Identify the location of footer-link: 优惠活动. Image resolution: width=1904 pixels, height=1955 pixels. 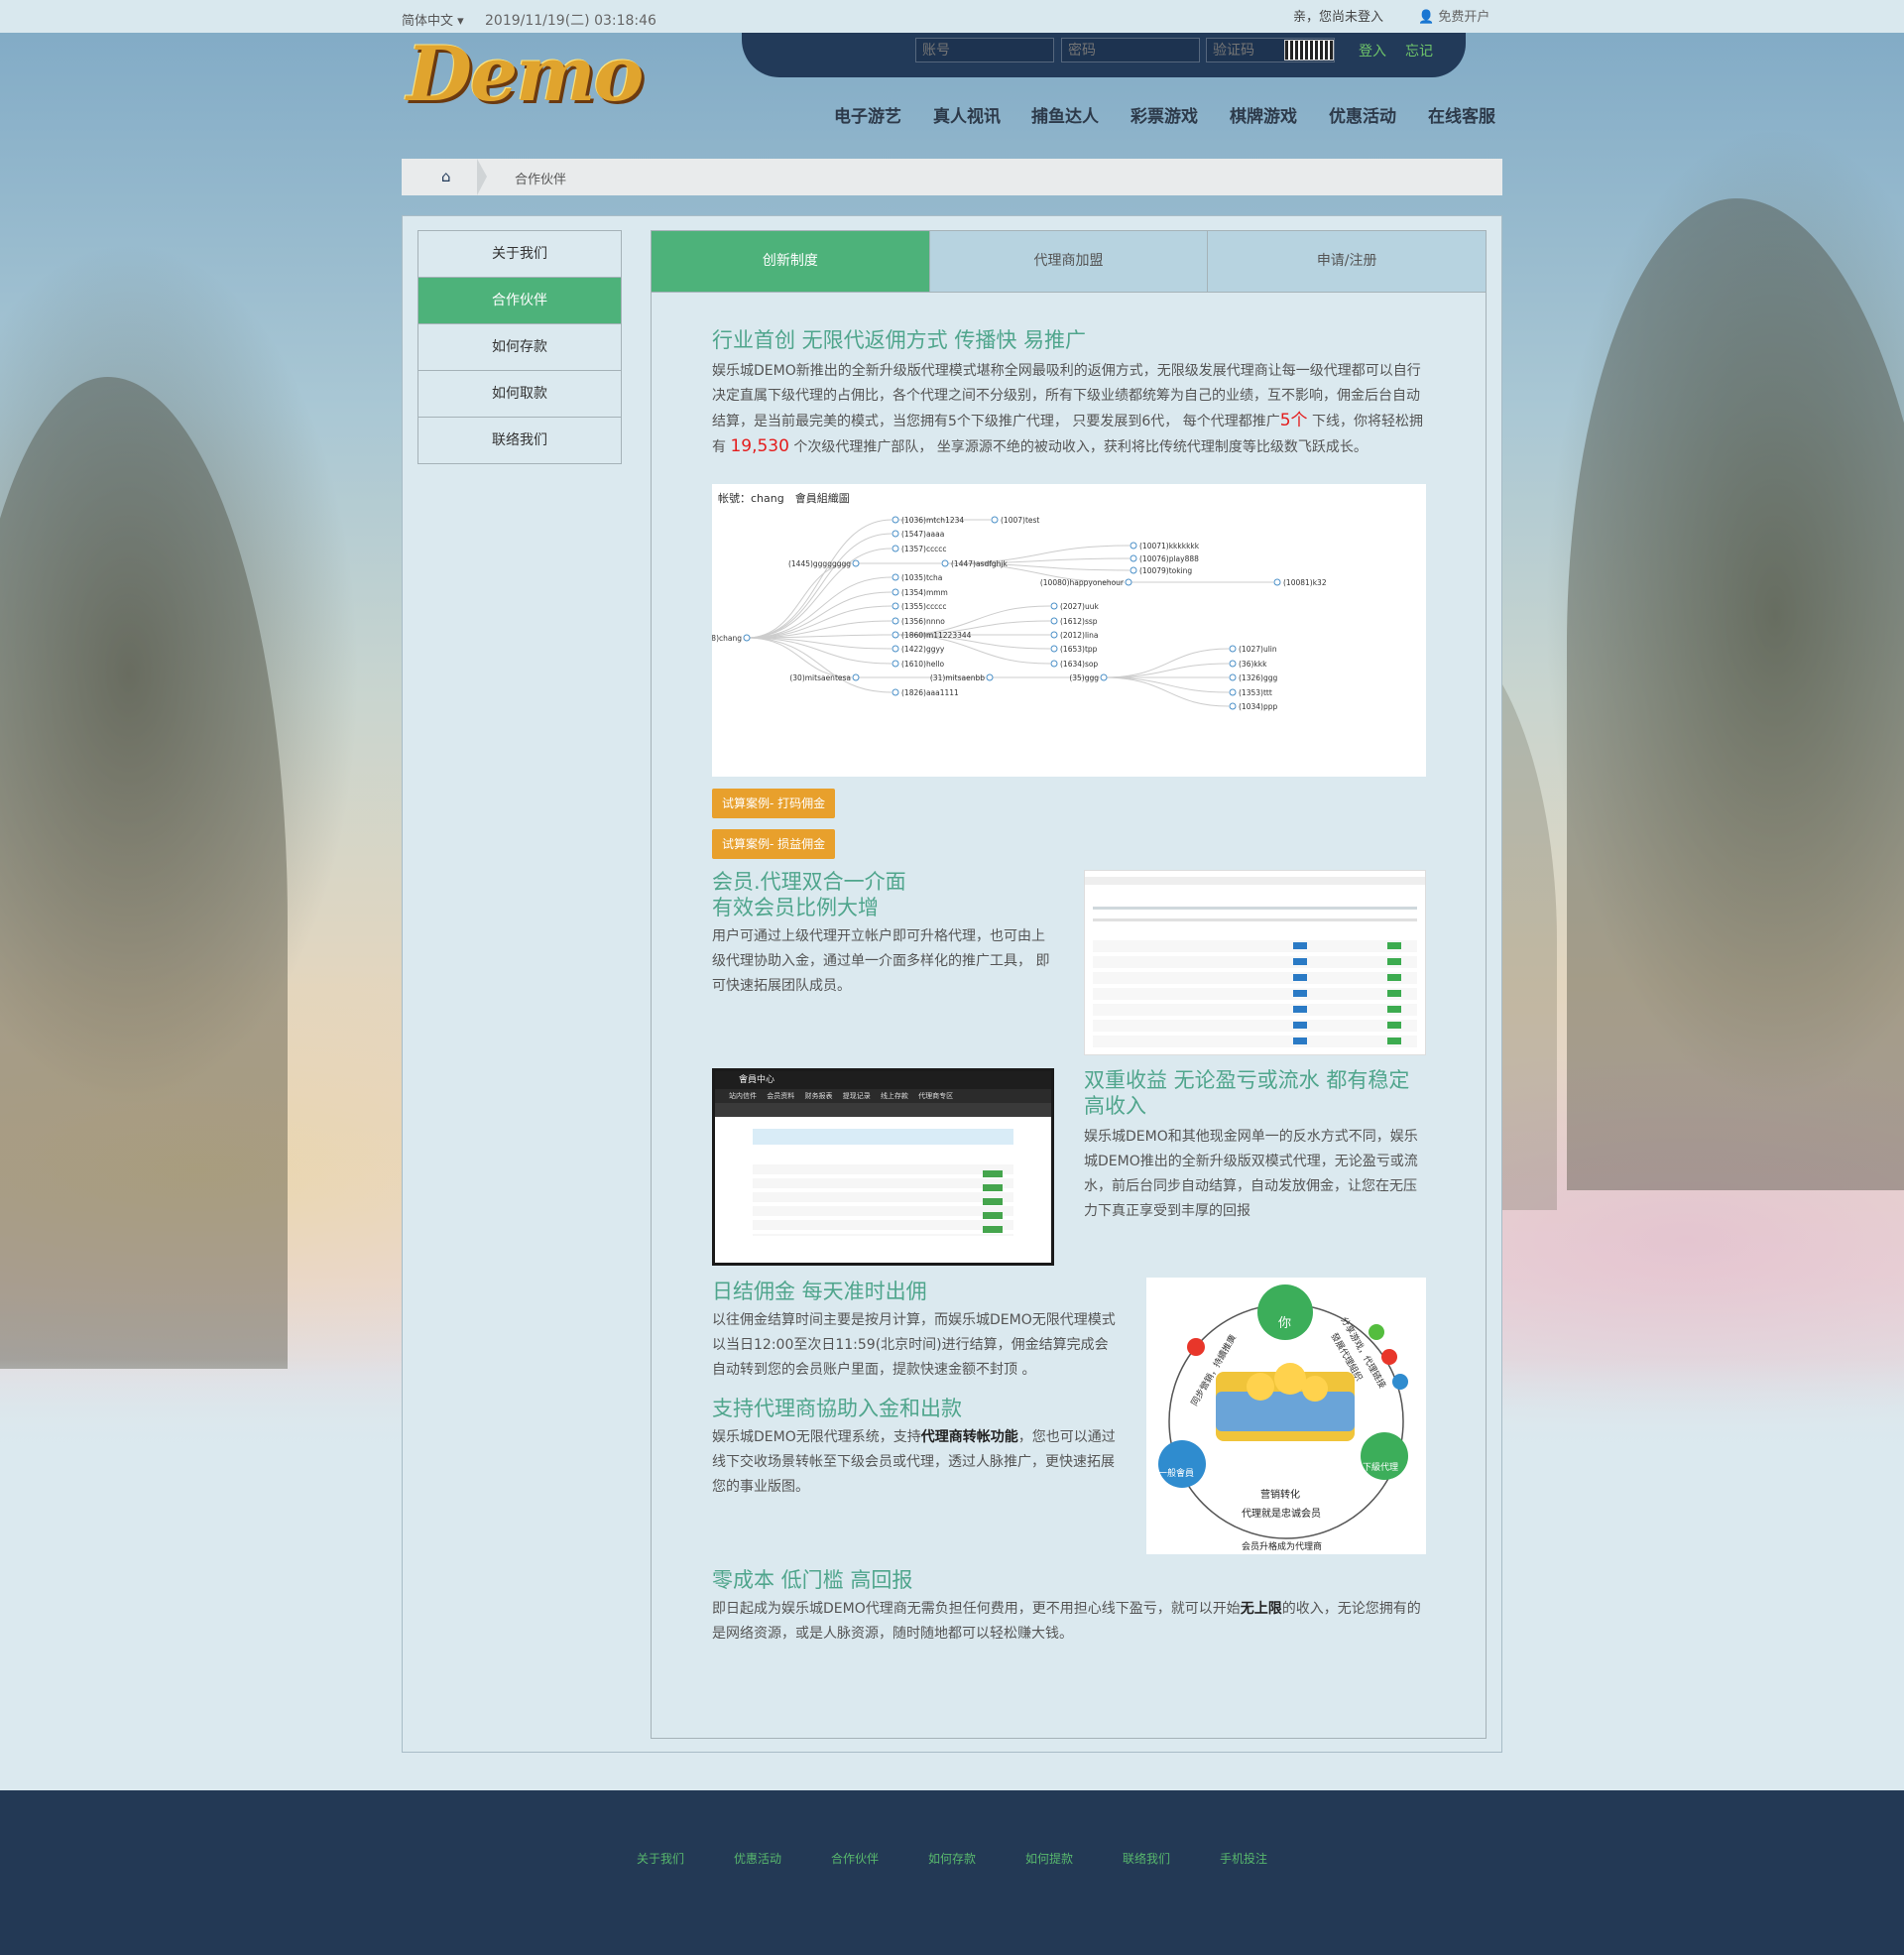
(757, 1859).